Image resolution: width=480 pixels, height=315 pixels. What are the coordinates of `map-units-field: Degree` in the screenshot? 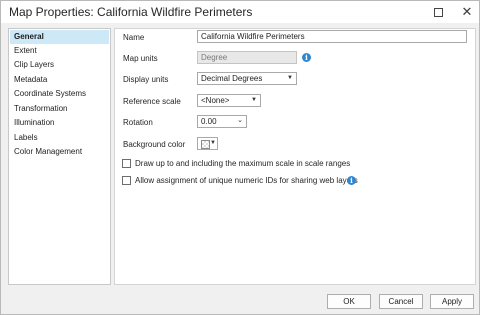 It's located at (247, 57).